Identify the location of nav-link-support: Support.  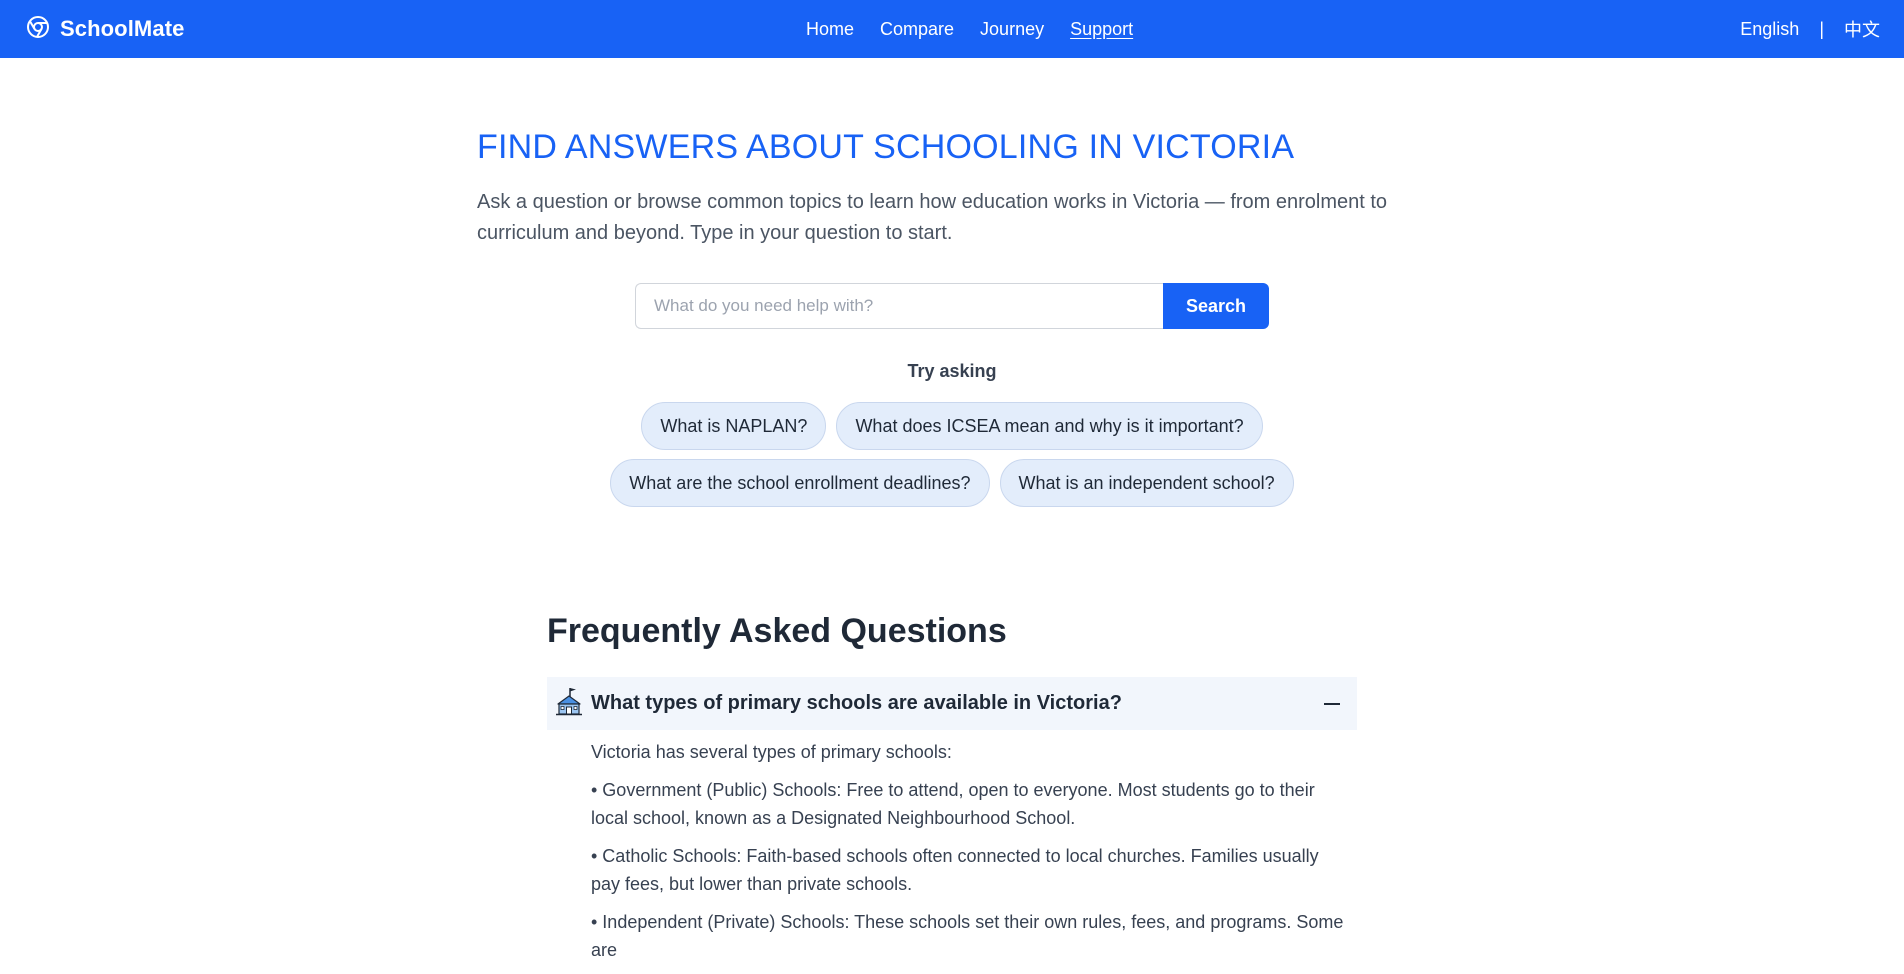
(1101, 29).